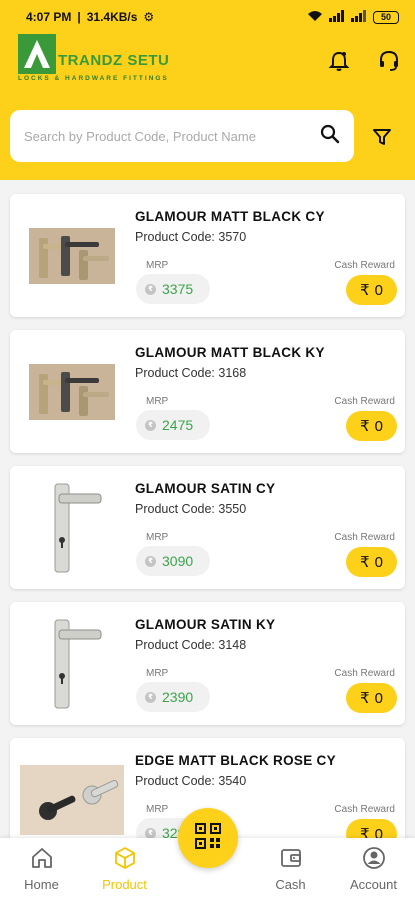  I want to click on product-name: EDGE MATT BLACK ROSE CY, so click(235, 760).